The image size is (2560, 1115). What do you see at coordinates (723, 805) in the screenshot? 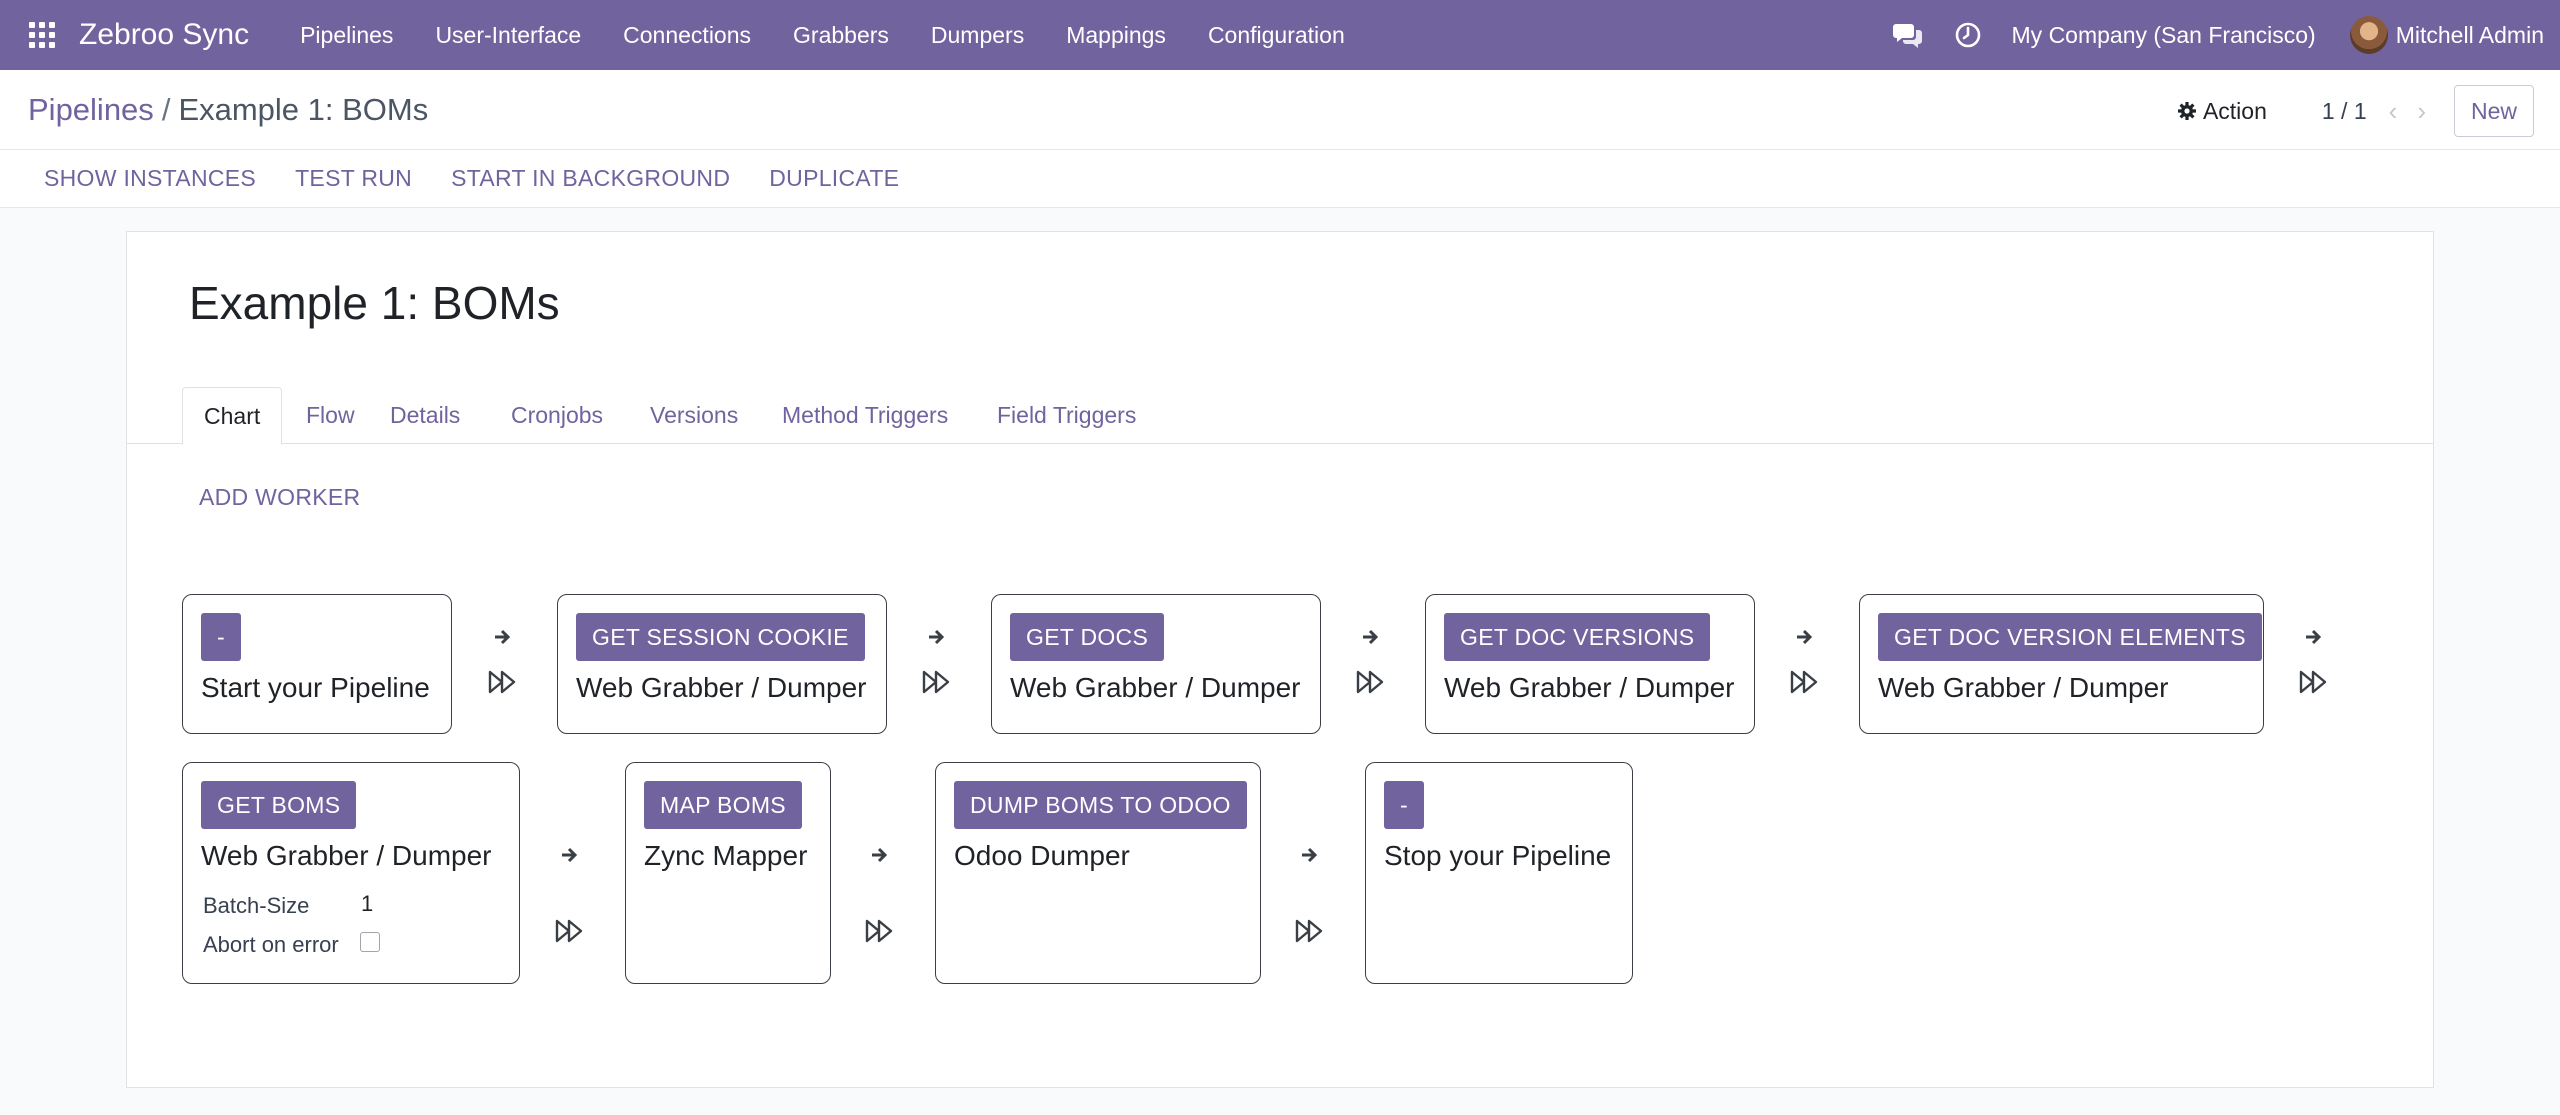
I see `worker-tag: MAP BOMS` at bounding box center [723, 805].